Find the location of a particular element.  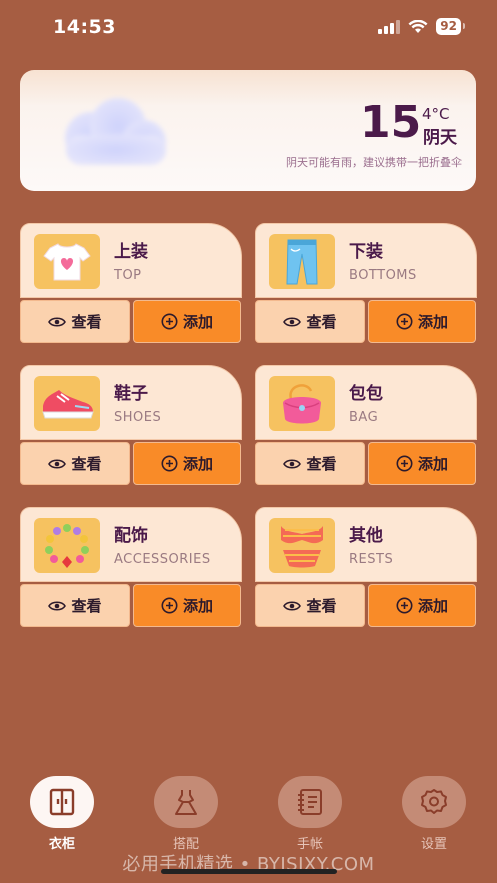

category-subtitle: SHOES is located at coordinates (138, 417).